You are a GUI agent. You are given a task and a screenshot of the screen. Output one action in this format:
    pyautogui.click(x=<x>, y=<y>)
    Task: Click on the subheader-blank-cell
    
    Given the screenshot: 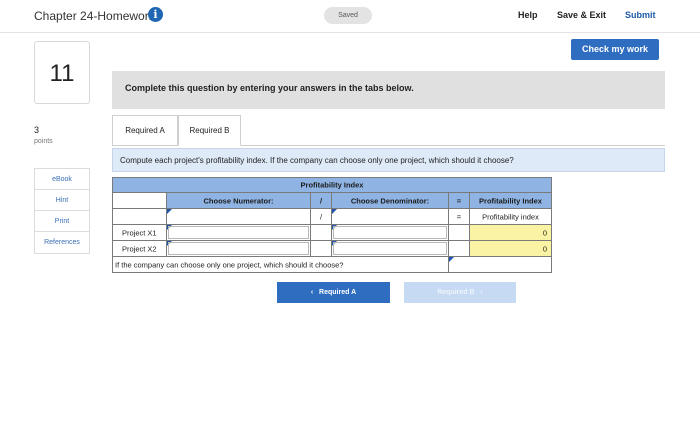 What is the action you would take?
    pyautogui.click(x=139, y=216)
    